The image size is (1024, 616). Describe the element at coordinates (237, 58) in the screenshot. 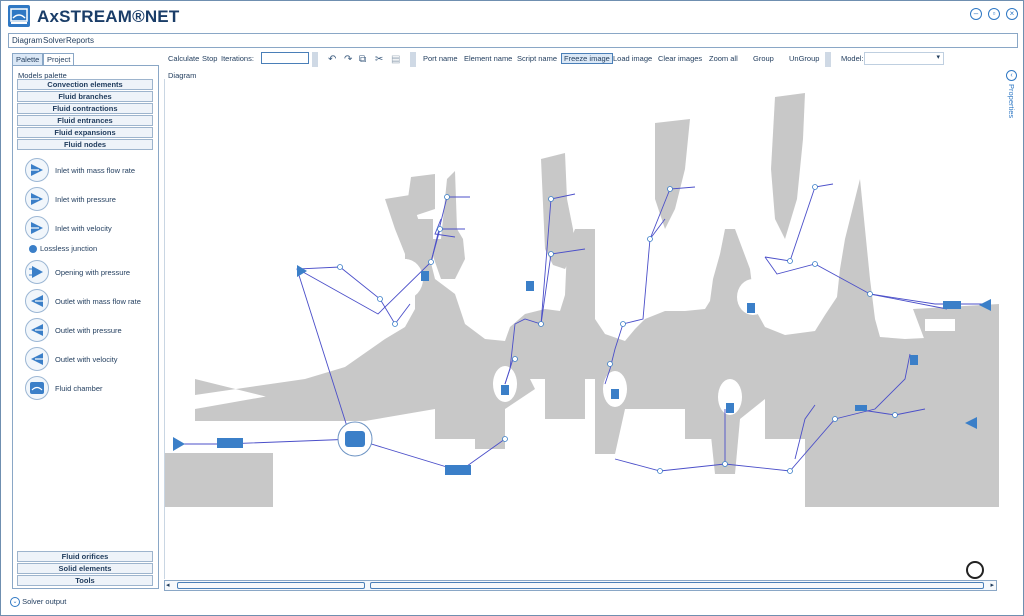

I see `iterations-label: Iterations:` at that location.